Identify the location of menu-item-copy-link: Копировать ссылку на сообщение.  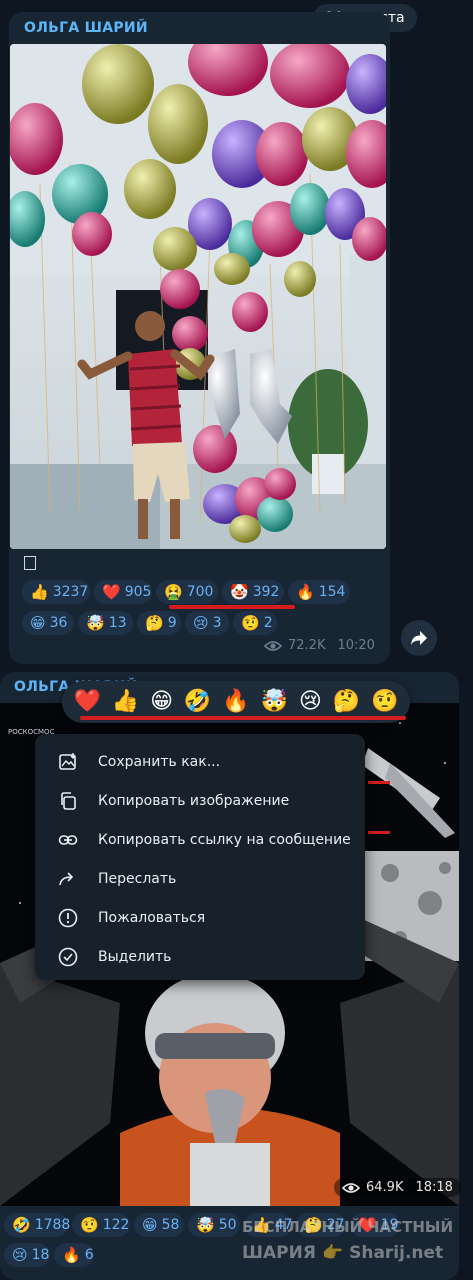
(200, 839).